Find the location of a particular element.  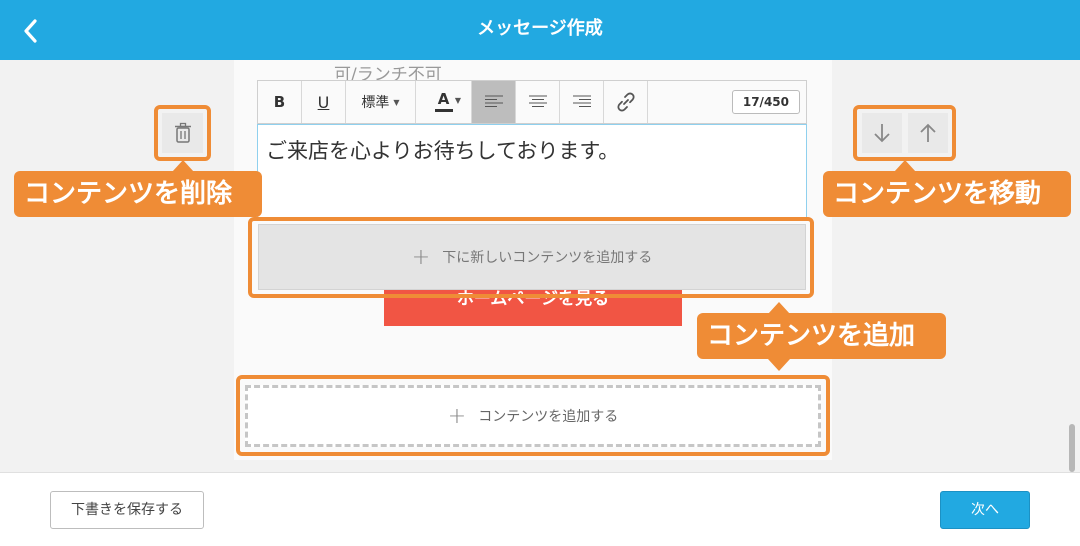

add-content-below-button: + 下に新しいコンテンツを追加する is located at coordinates (532, 257).